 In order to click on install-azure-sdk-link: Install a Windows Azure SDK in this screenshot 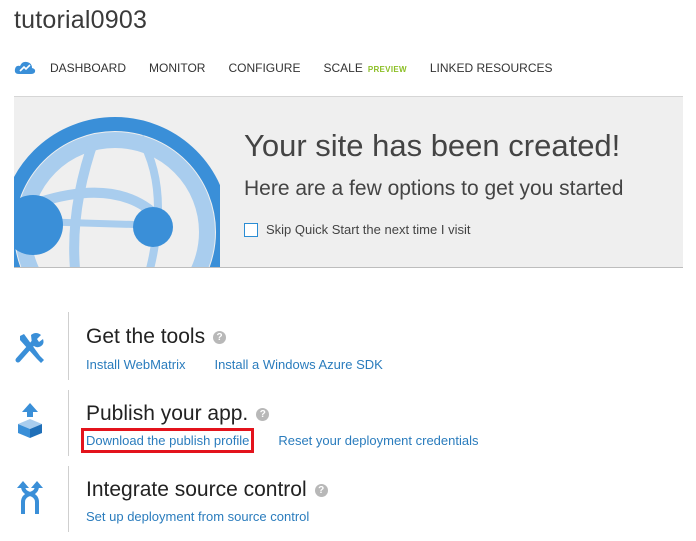, I will do `click(298, 364)`.